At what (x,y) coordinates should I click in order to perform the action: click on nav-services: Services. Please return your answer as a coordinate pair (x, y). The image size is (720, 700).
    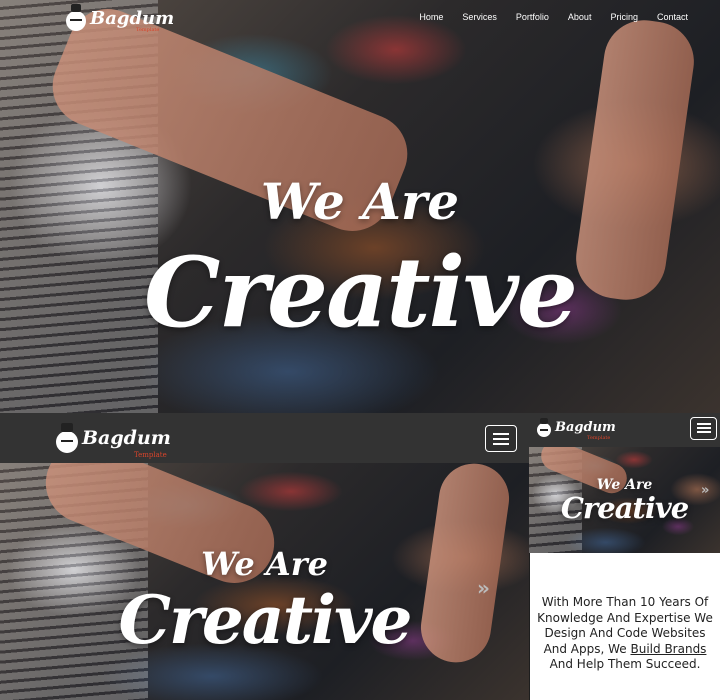
    Looking at the image, I should click on (479, 17).